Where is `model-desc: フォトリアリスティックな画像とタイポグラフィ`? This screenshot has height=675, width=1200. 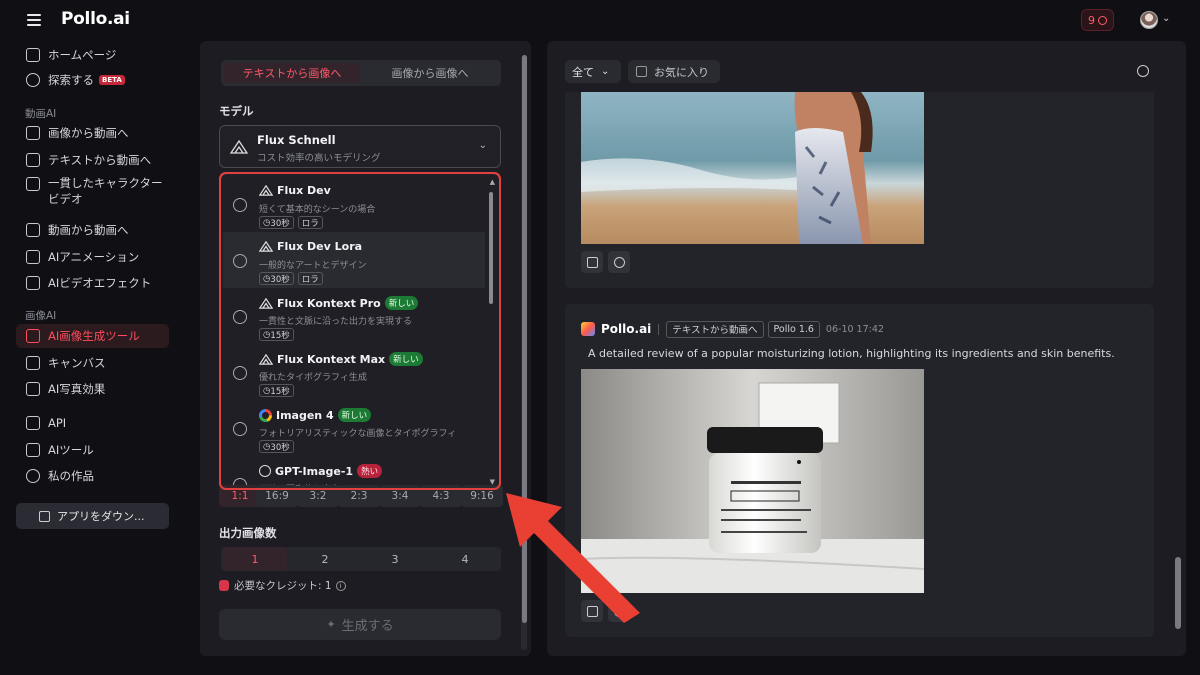
model-desc: フォトリアリスティックな画像とタイポグラフィ is located at coordinates (358, 434).